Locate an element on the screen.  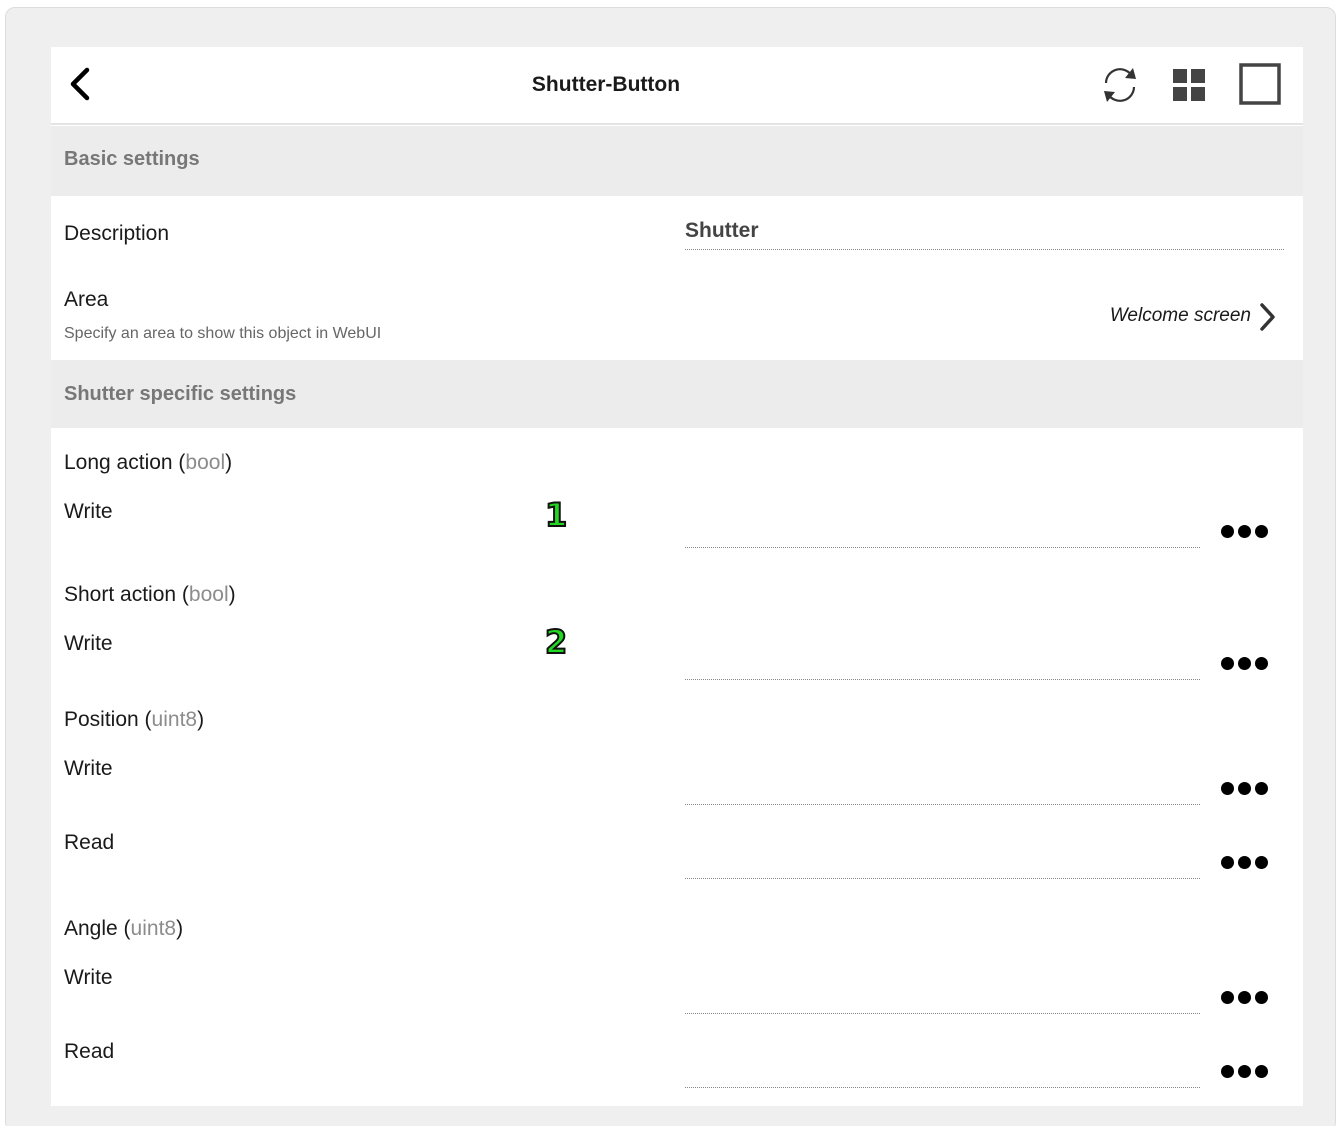
short-action-type: bool is located at coordinates (208, 594).